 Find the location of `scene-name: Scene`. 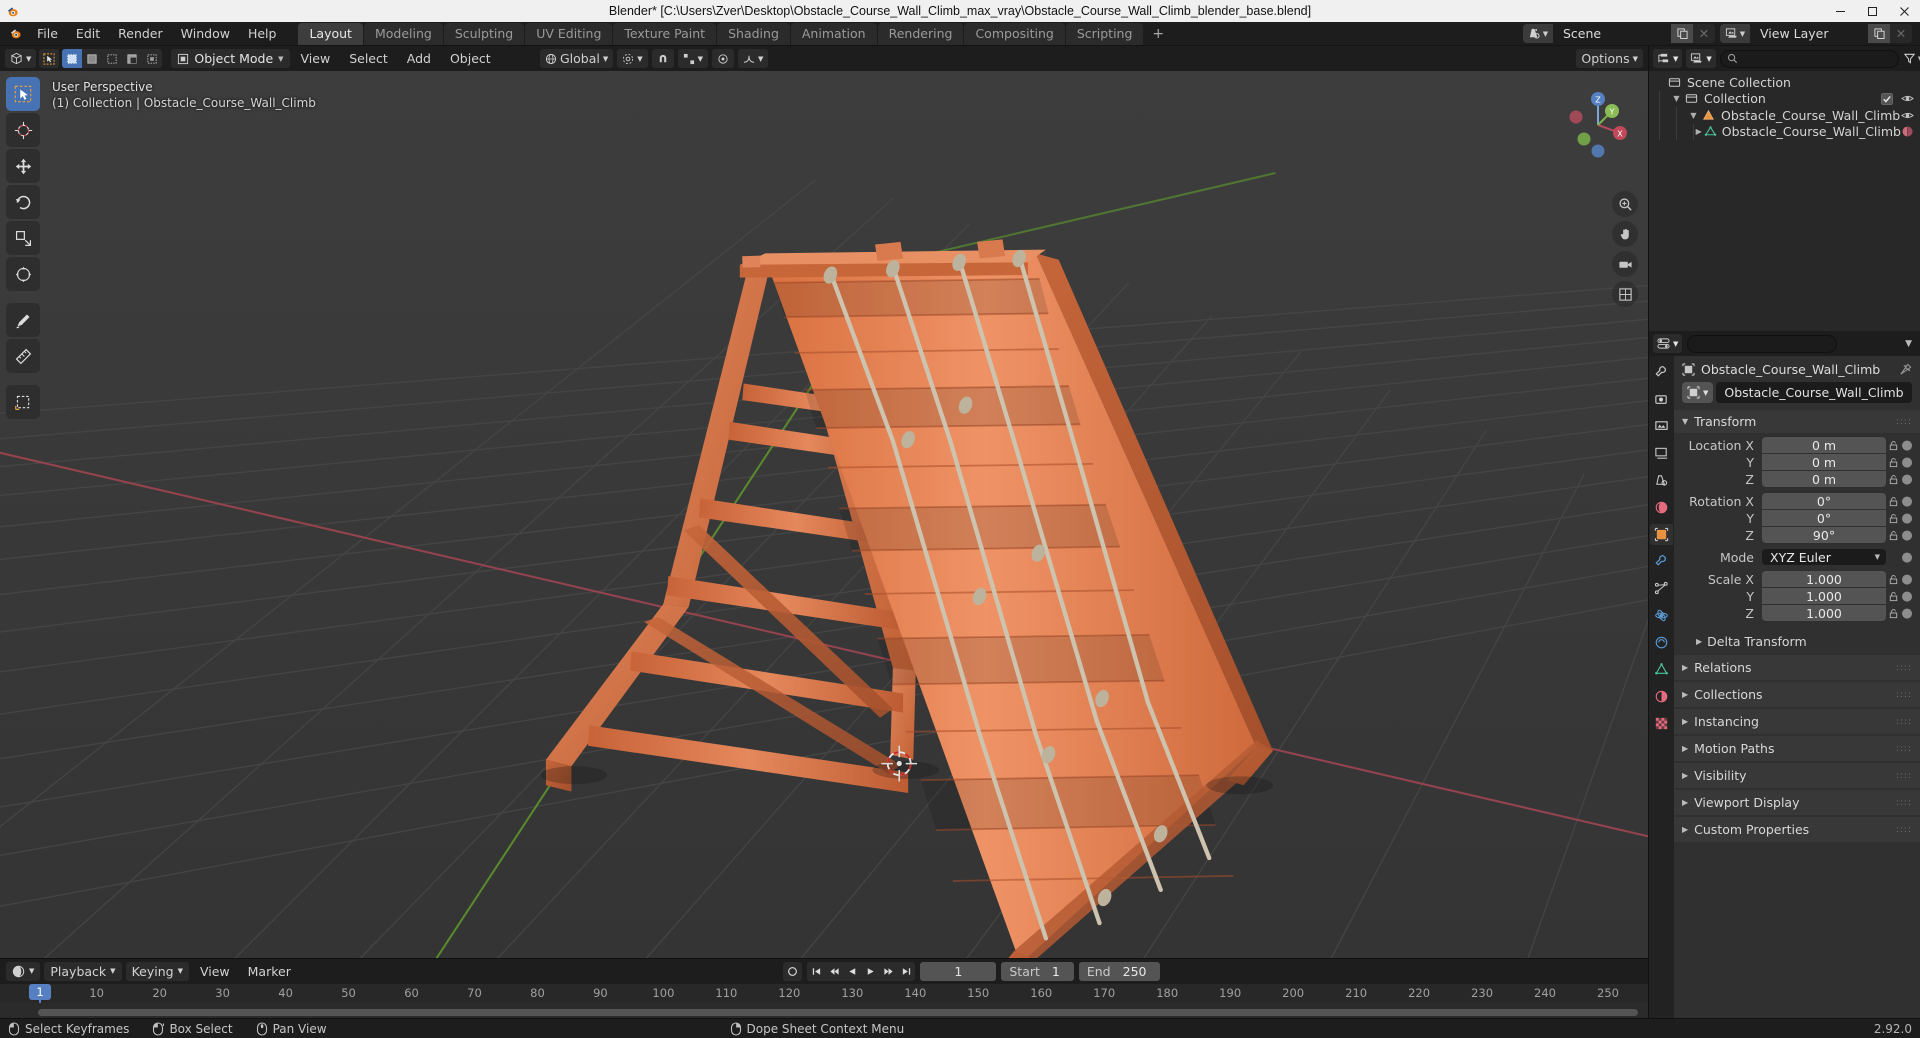

scene-name: Scene is located at coordinates (1612, 33).